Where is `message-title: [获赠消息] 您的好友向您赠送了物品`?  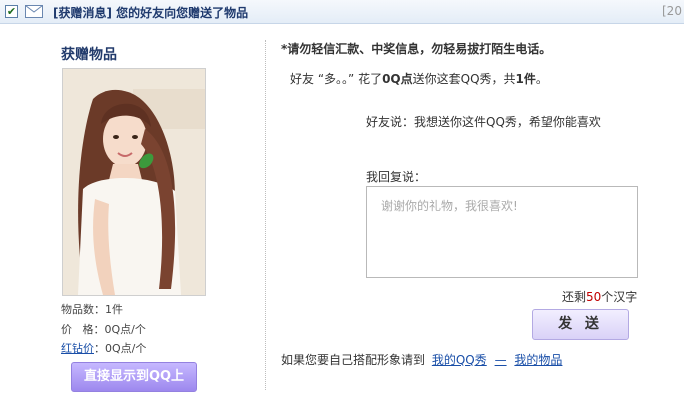
message-title: [获赠消息] 您的好友向您赠送了物品 is located at coordinates (151, 13).